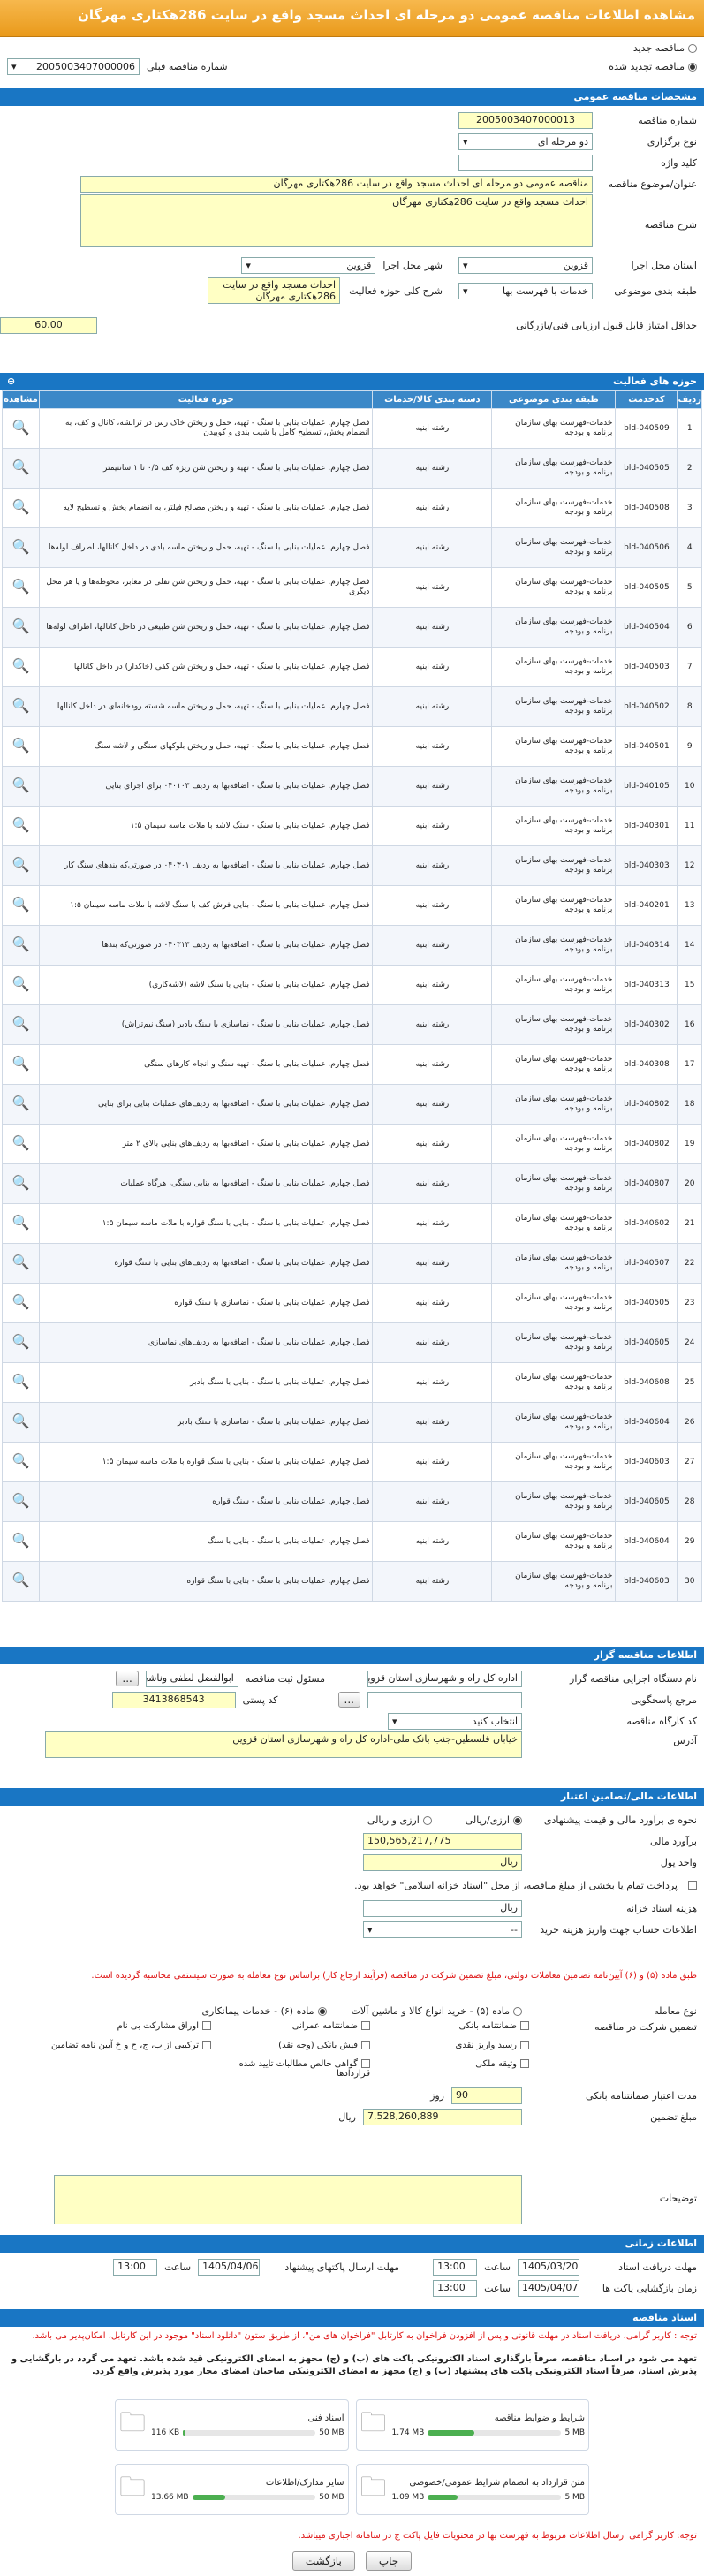 The width and height of the screenshot is (704, 2576). What do you see at coordinates (206, 2026) in the screenshot?
I see `form-bonds-checkbox` at bounding box center [206, 2026].